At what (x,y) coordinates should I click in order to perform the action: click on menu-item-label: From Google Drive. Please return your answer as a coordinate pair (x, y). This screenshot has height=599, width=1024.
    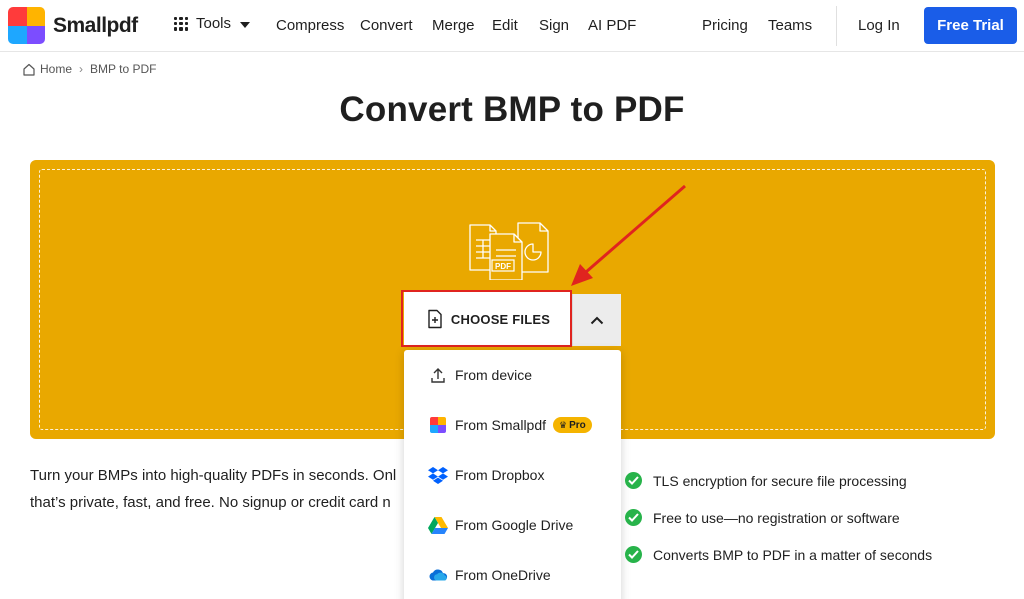
    Looking at the image, I should click on (514, 525).